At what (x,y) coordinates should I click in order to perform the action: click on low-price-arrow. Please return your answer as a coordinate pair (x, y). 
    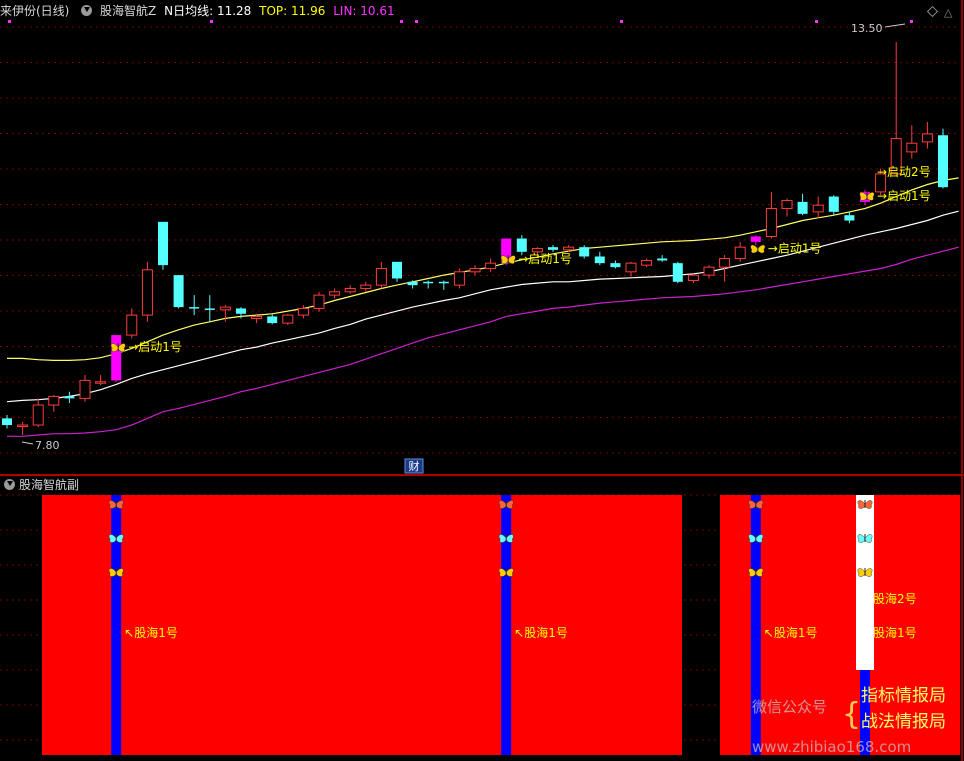
    Looking at the image, I should click on (27, 443).